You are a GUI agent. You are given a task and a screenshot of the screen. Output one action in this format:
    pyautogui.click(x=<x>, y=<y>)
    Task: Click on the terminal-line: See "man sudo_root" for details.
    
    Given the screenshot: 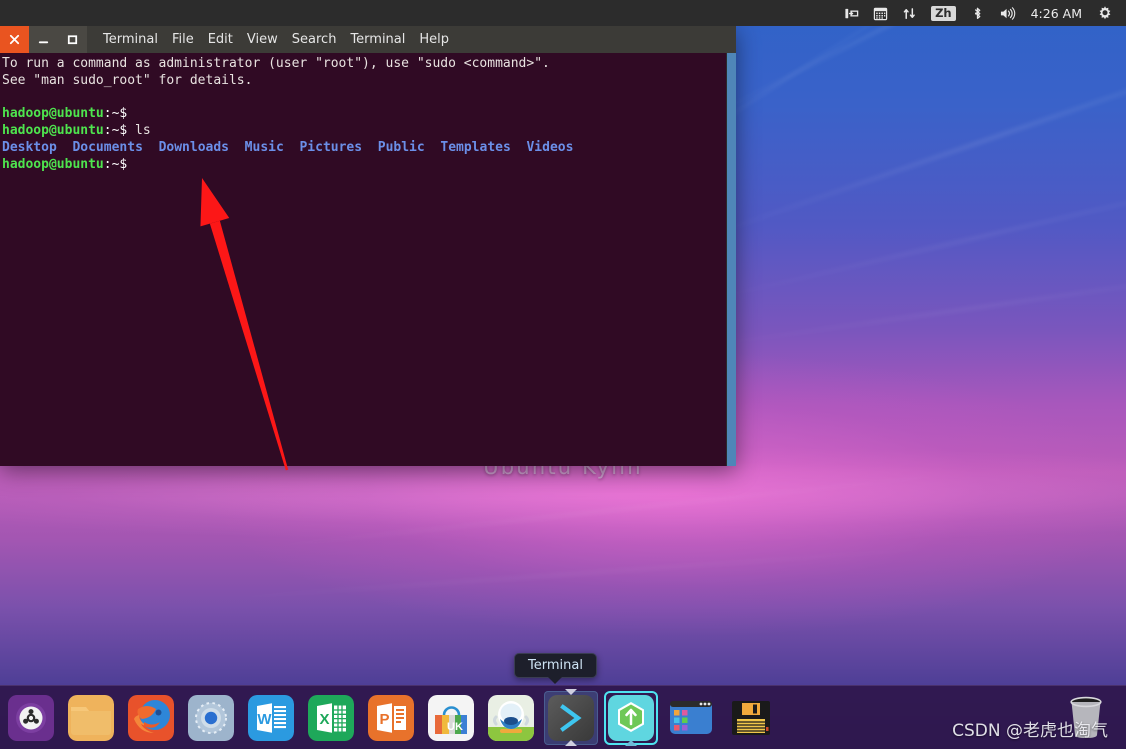 What is the action you would take?
    pyautogui.click(x=127, y=80)
    